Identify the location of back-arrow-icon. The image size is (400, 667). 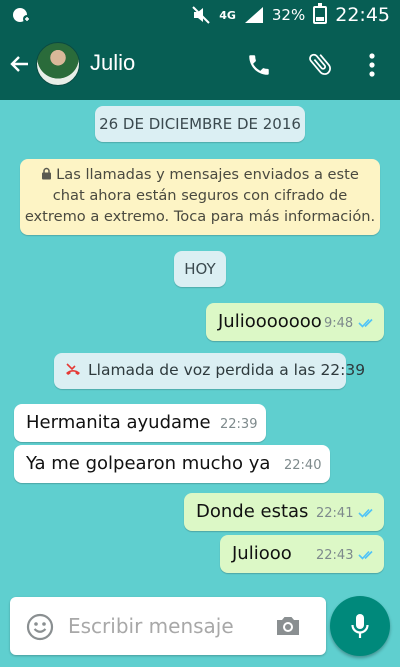
(20, 64).